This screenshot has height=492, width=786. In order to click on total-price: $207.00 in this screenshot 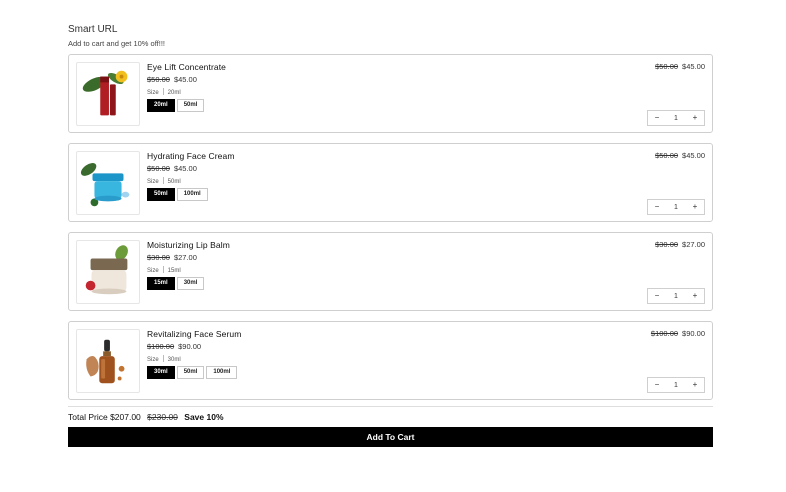, I will do `click(125, 417)`.